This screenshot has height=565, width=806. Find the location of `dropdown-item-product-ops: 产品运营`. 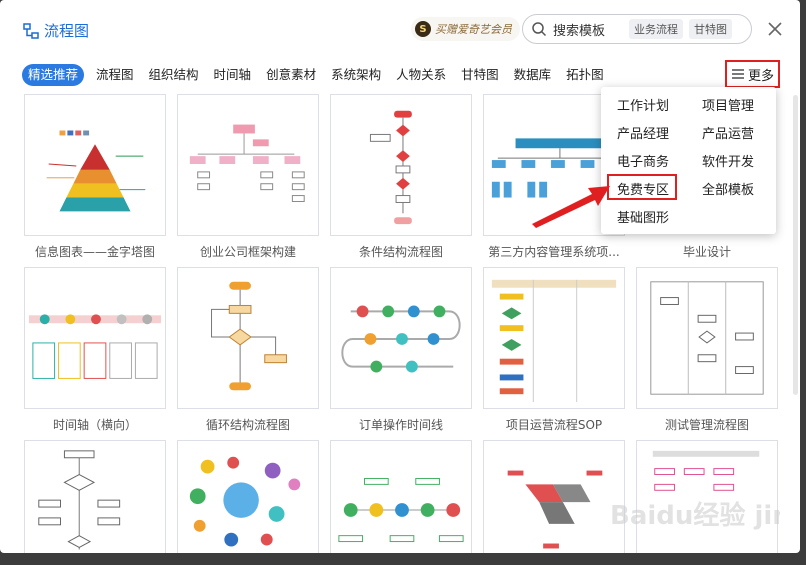

dropdown-item-product-ops: 产品运营 is located at coordinates (728, 132).